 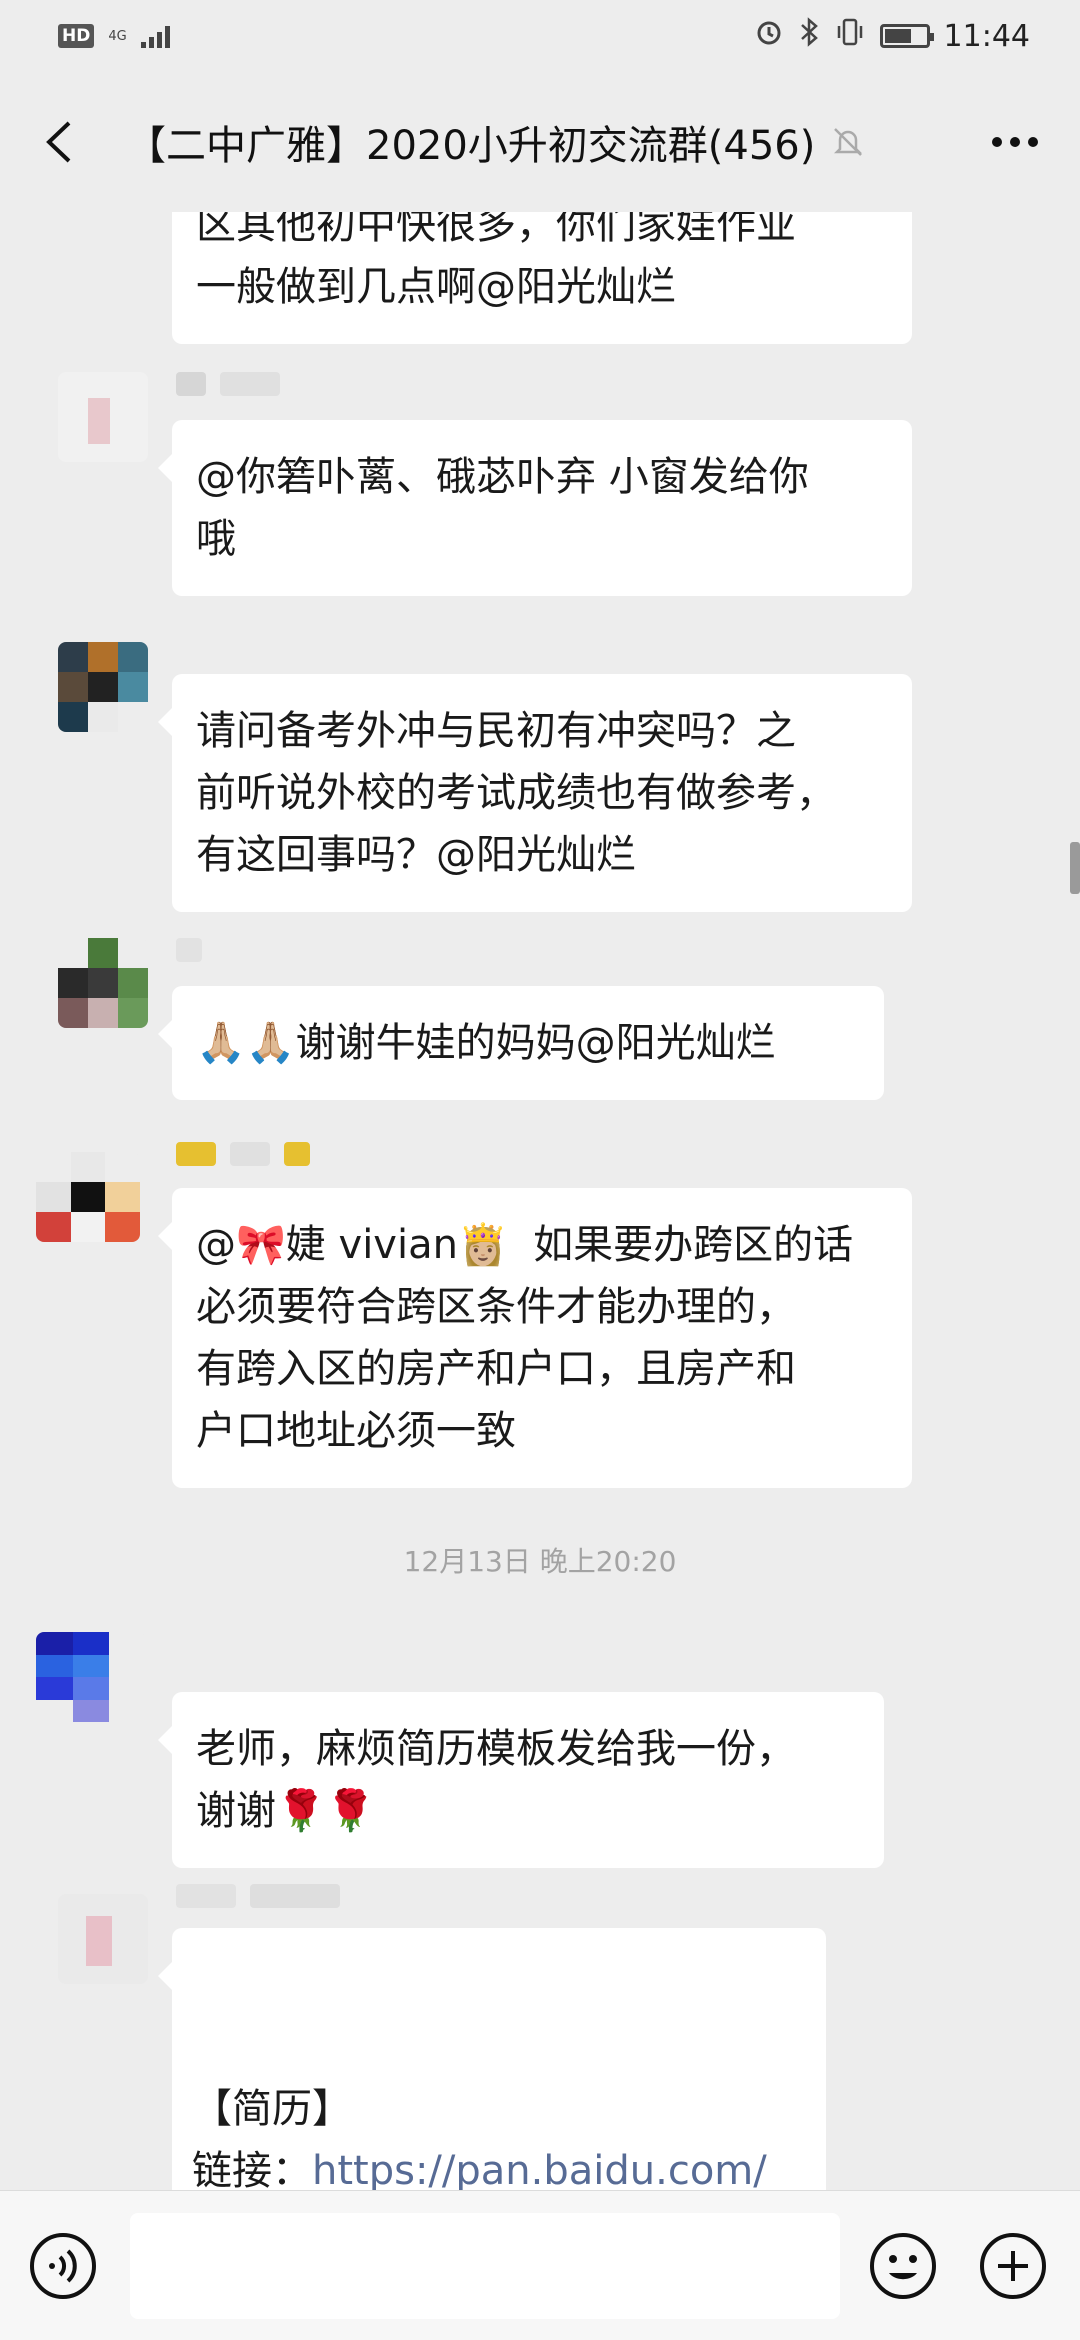 I want to click on chat-title: 【二中广雅】2020小升初交流群(456), so click(x=471, y=146).